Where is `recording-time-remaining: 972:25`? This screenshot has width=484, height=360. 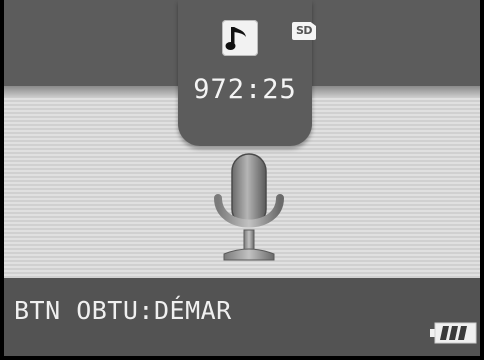 recording-time-remaining: 972:25 is located at coordinates (245, 89).